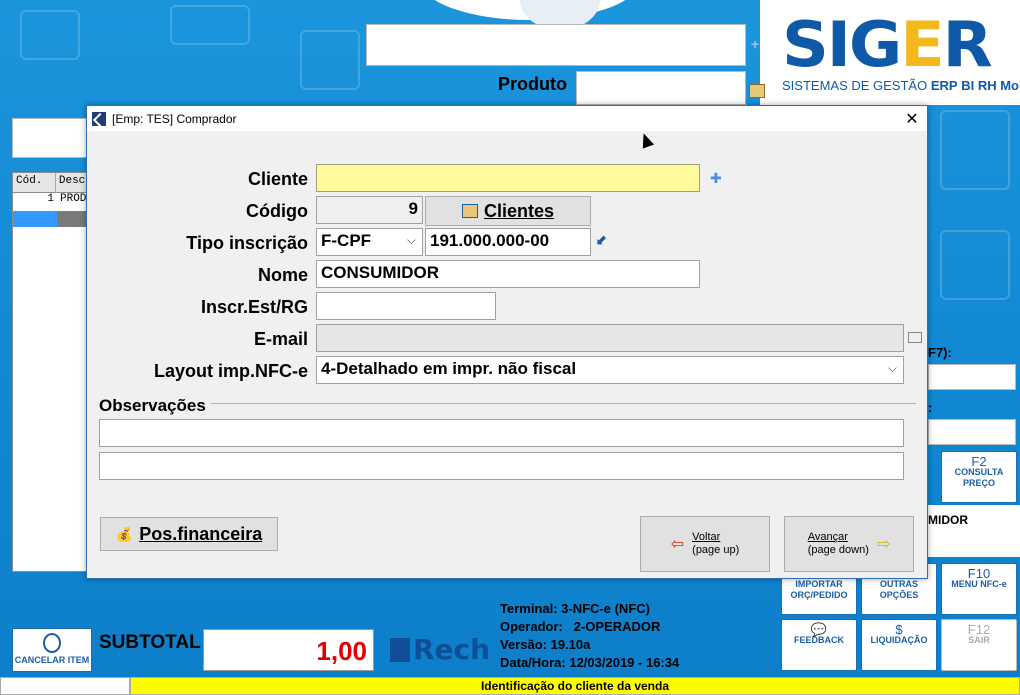 The image size is (1020, 695). I want to click on feedback-button: 💬 FEEDBACK, so click(819, 645).